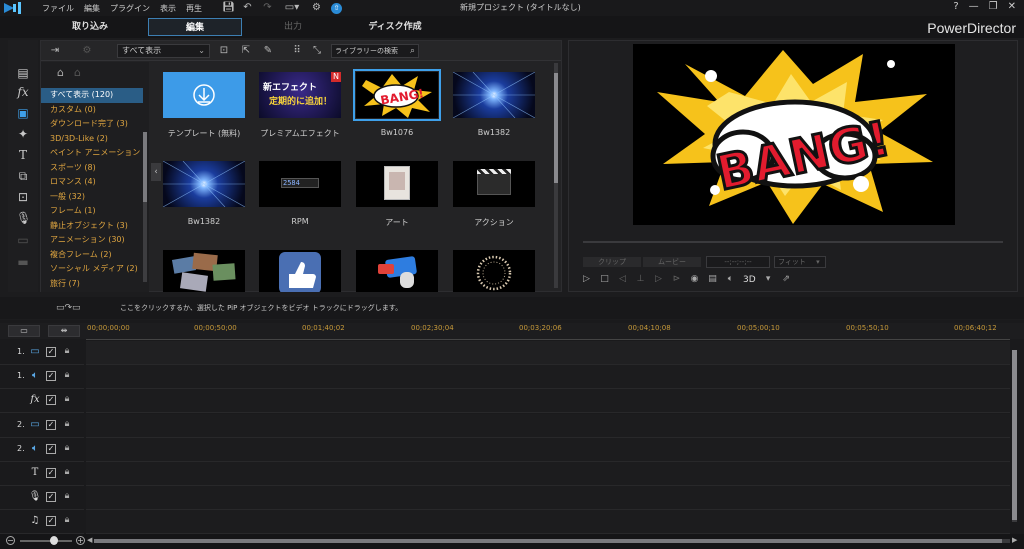 The width and height of the screenshot is (1024, 549). Describe the element at coordinates (397, 184) in the screenshot. I see `art-thumbnail` at that location.